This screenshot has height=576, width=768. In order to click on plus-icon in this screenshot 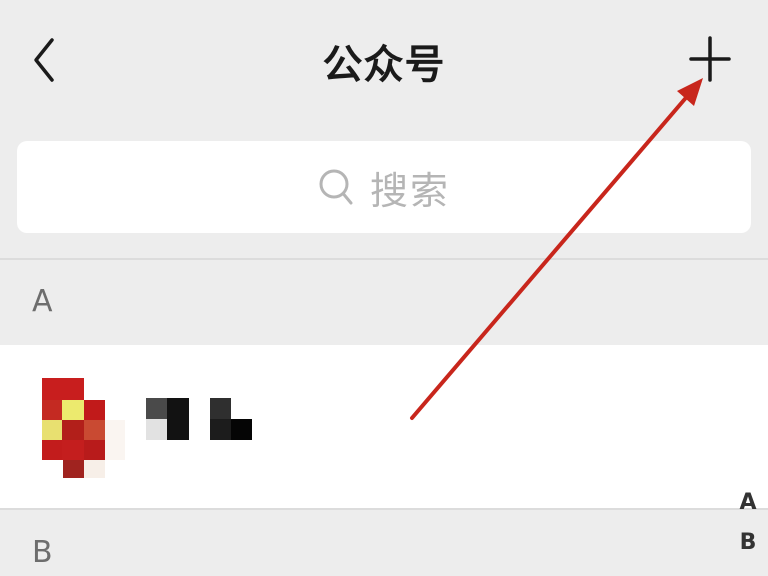, I will do `click(710, 59)`.